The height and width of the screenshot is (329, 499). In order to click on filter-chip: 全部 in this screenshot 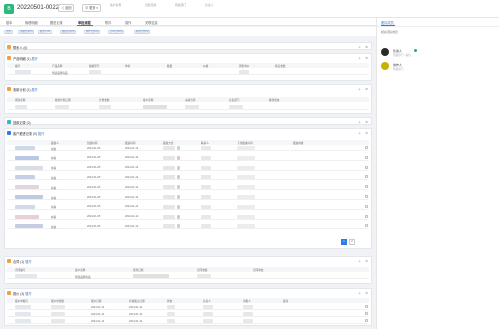, I will do `click(8, 31)`.